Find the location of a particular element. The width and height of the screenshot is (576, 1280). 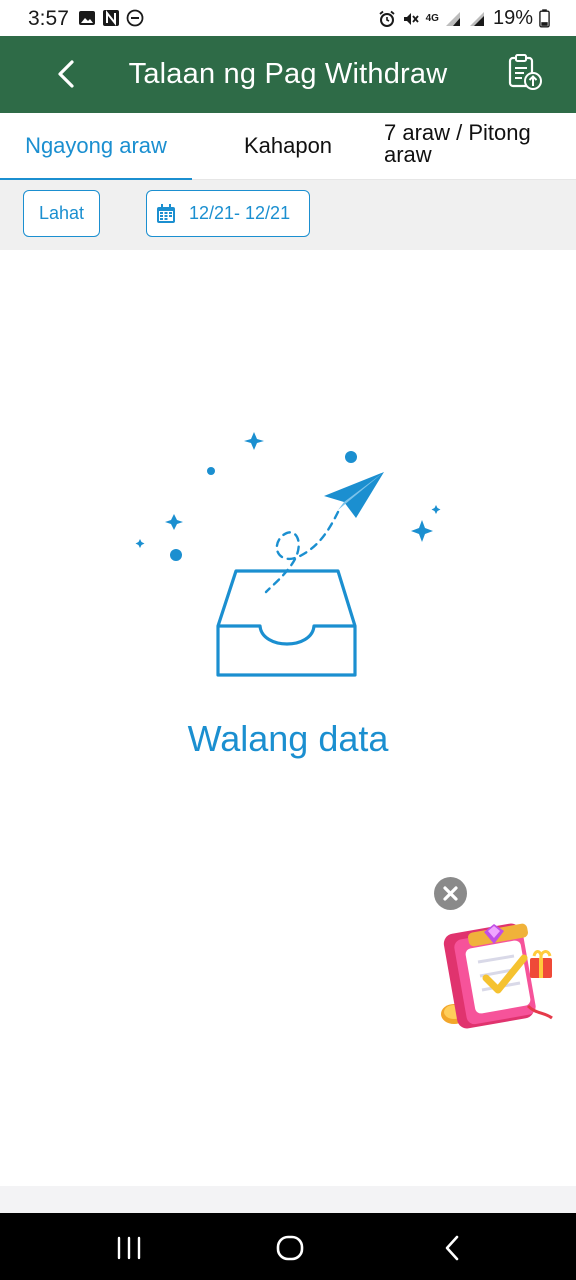

promo-badge is located at coordinates (496, 976).